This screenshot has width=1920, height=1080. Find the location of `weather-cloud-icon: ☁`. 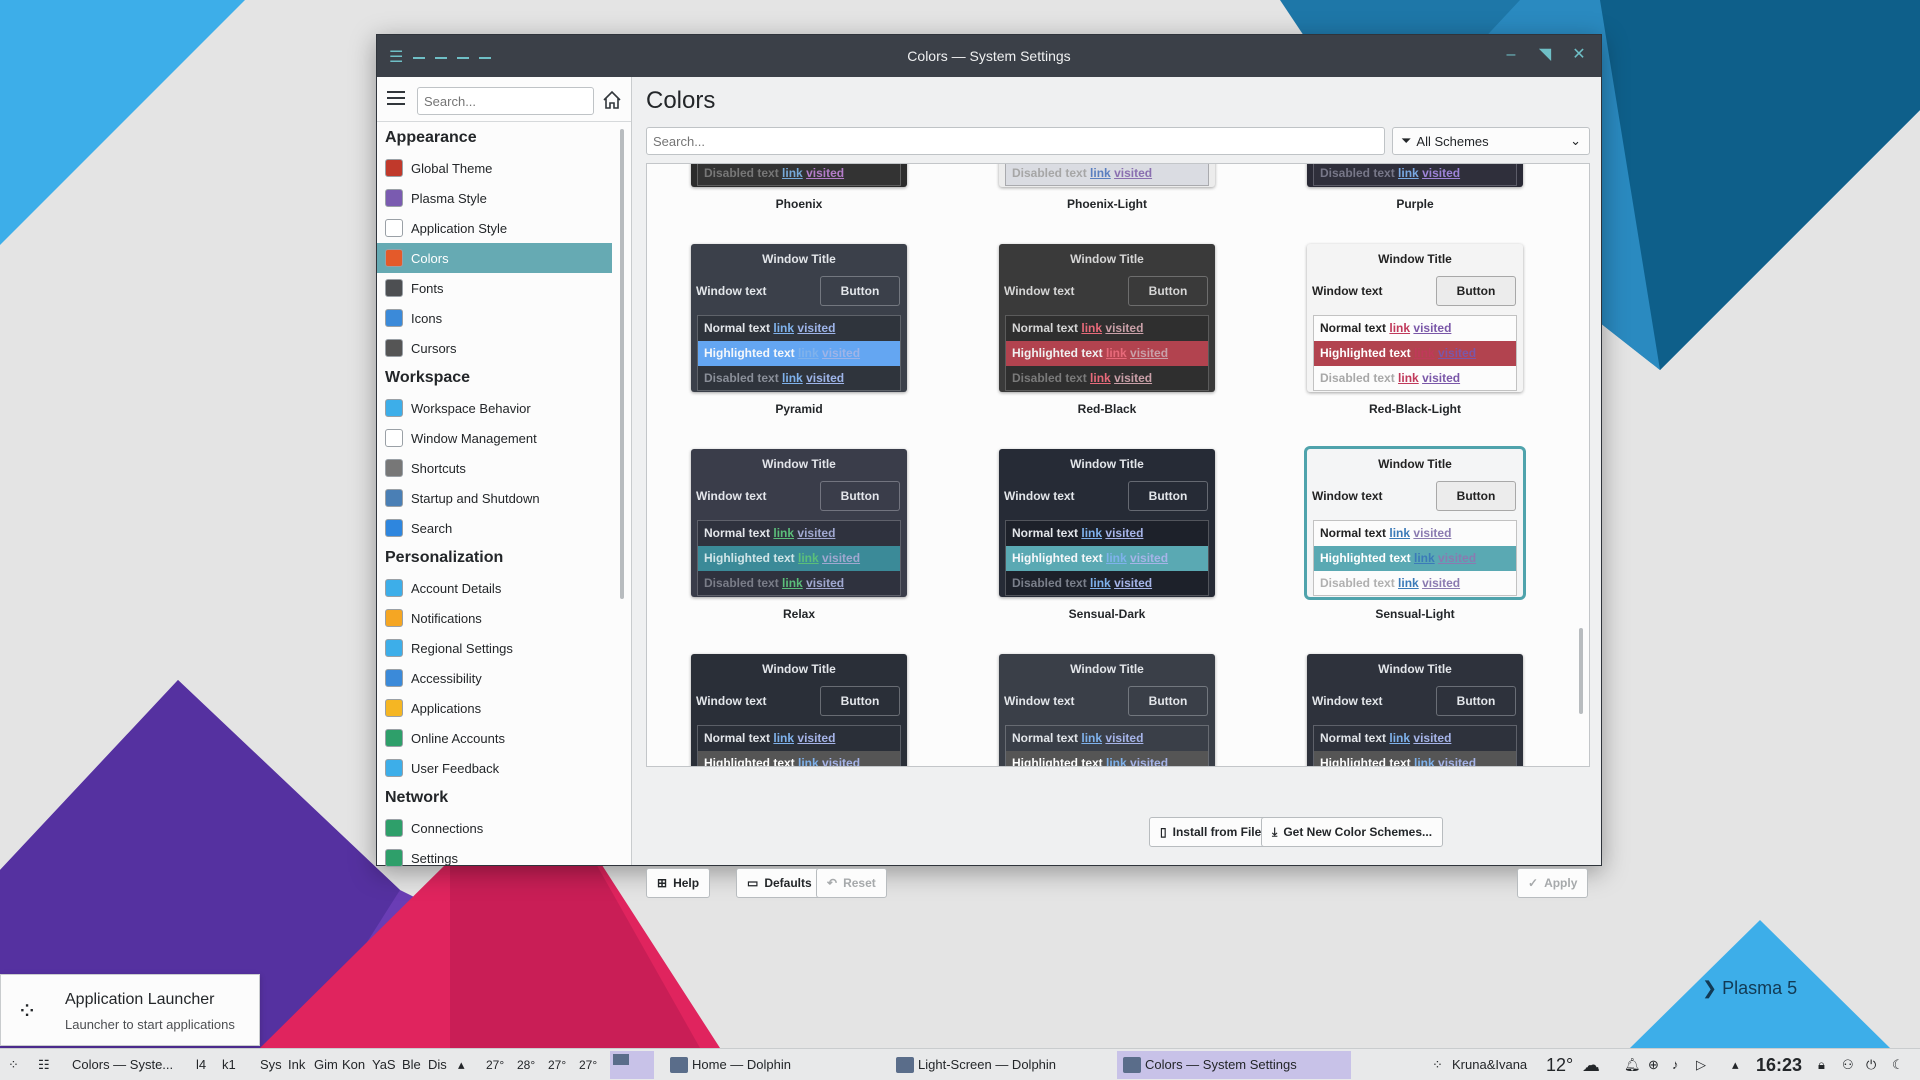

weather-cloud-icon: ☁ is located at coordinates (1591, 1064).